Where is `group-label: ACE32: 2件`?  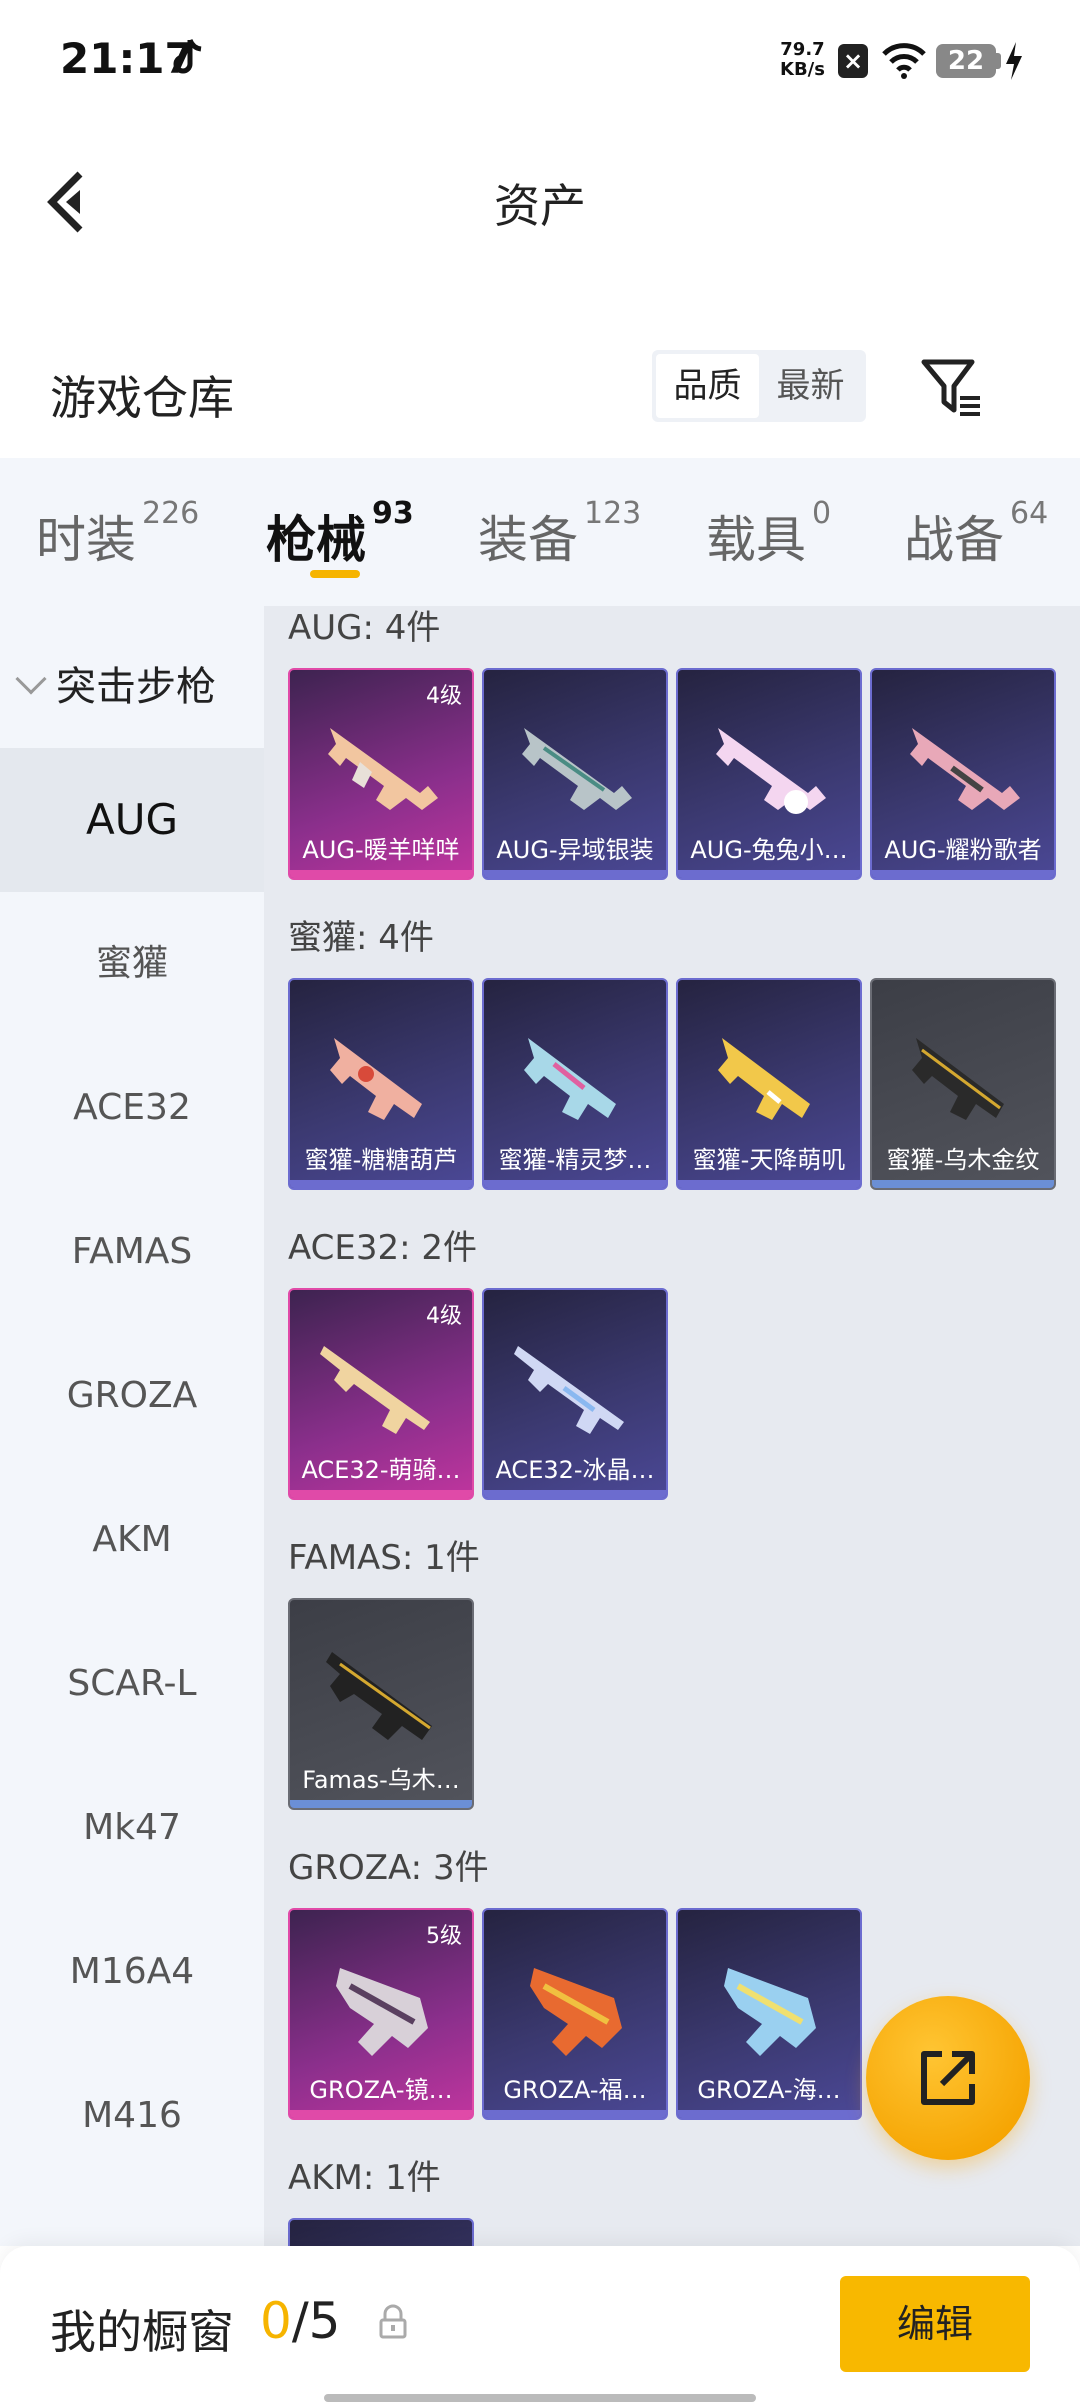 group-label: ACE32: 2件 is located at coordinates (383, 1248).